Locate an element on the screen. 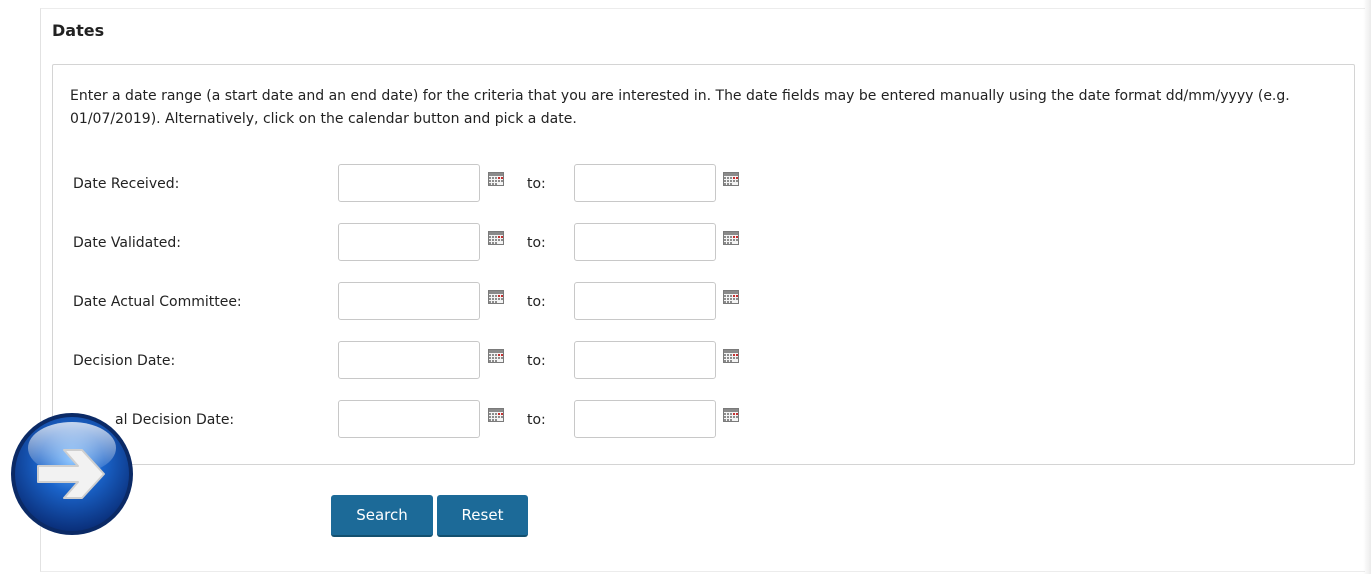 The width and height of the screenshot is (1371, 574). appeal-decision-date-start-input is located at coordinates (409, 419).